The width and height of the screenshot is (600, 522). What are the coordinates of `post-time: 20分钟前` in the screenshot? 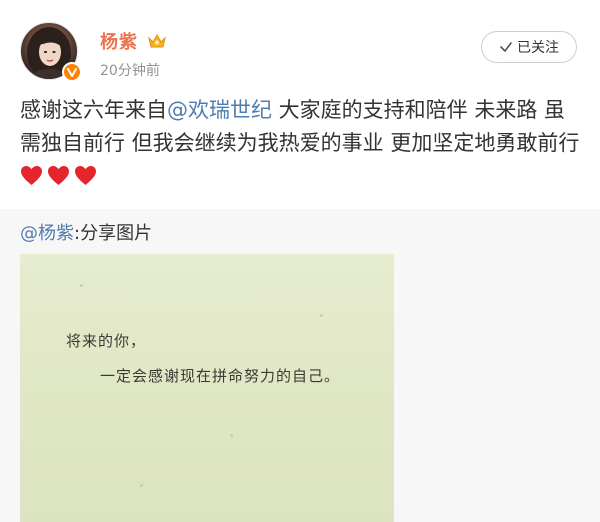 It's located at (130, 70).